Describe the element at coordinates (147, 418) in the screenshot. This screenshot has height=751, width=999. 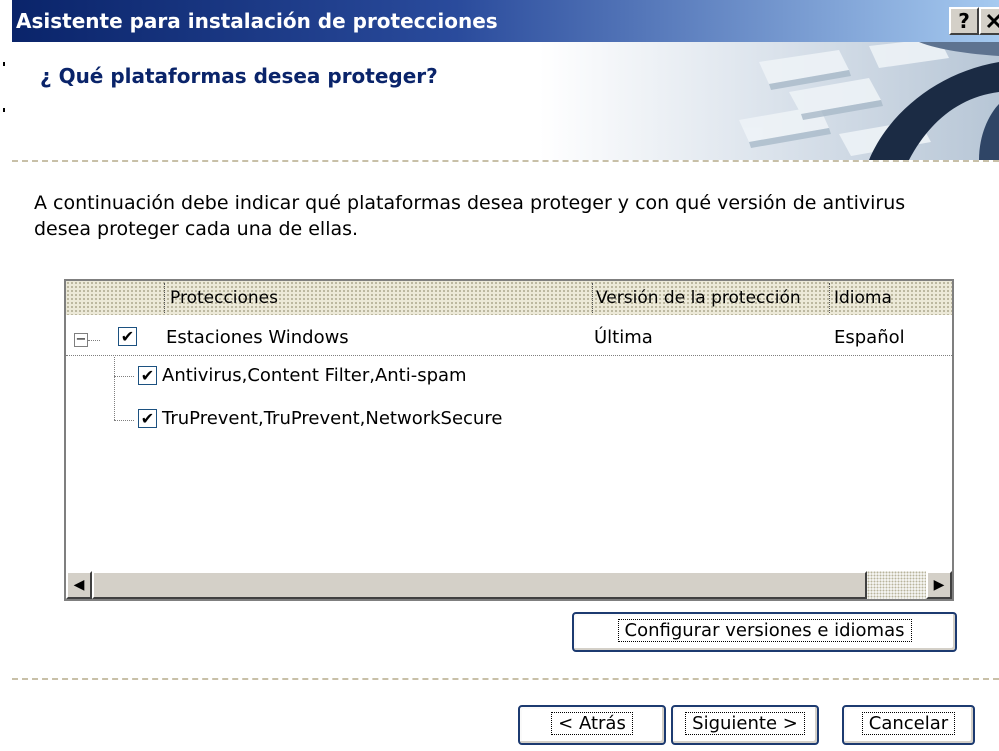
I see `checkbox-truprevent: ✔` at that location.